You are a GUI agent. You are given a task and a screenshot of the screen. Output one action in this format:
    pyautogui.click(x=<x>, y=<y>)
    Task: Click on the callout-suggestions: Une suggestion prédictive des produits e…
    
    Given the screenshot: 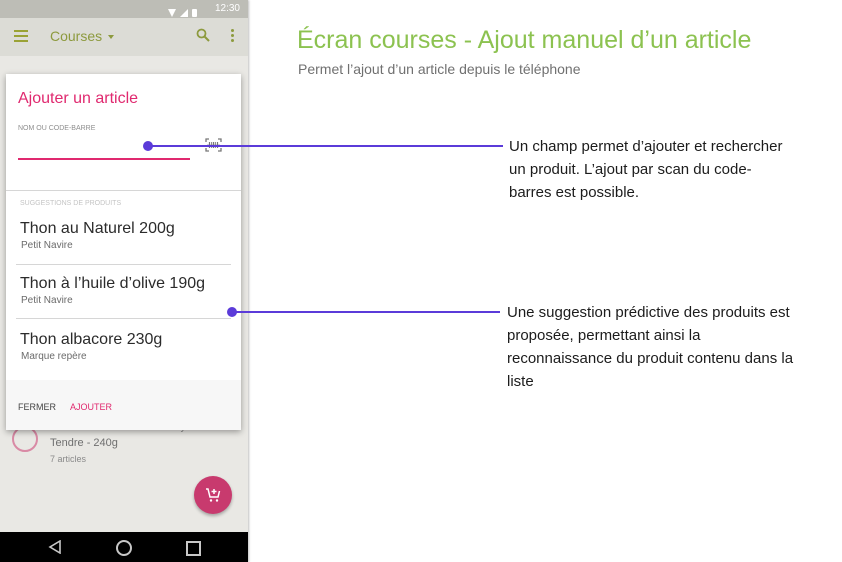 What is the action you would take?
    pyautogui.click(x=650, y=347)
    